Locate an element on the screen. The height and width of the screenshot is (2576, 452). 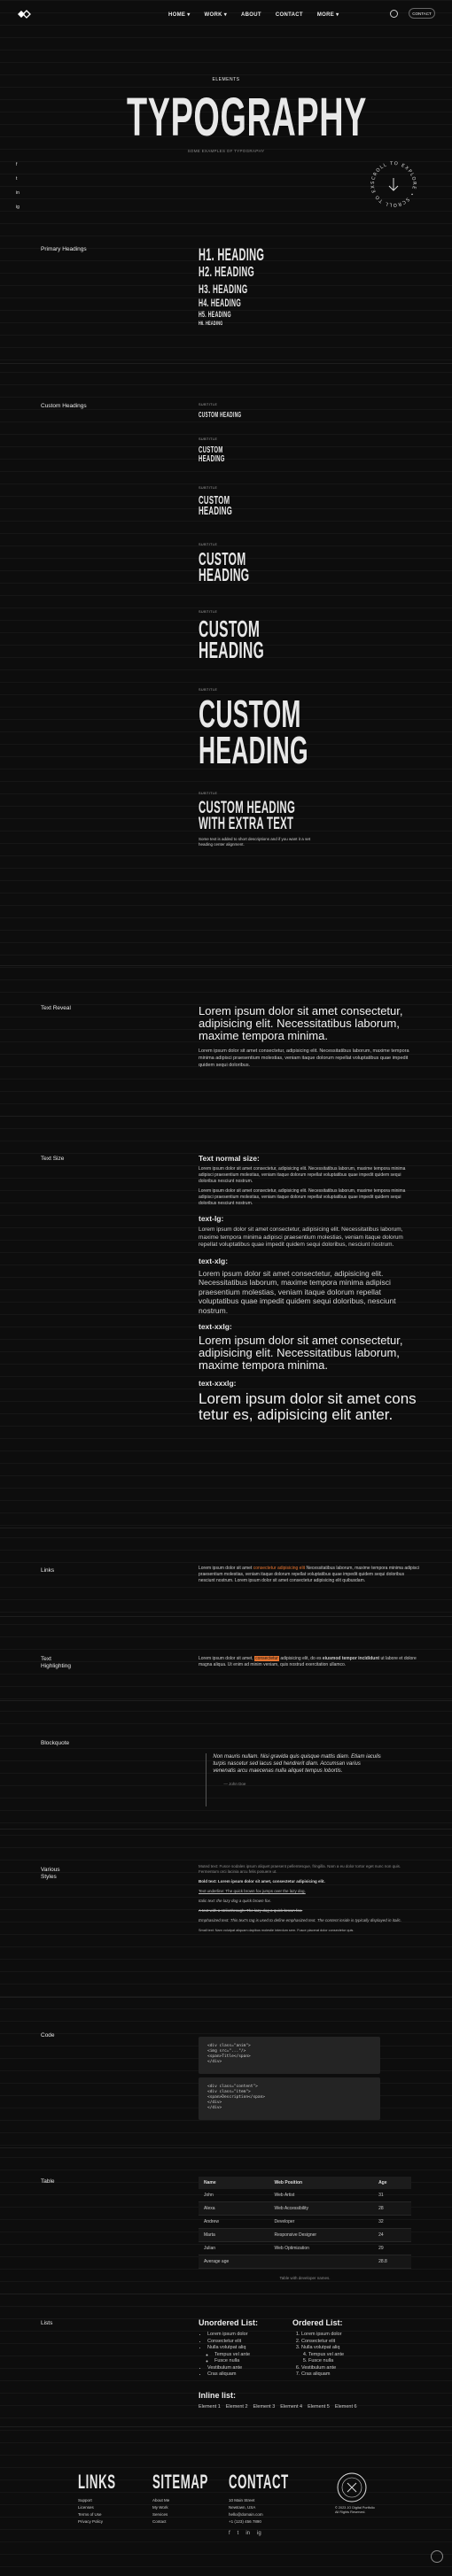
section-label-blockquote: Blockquote is located at coordinates (55, 1743).